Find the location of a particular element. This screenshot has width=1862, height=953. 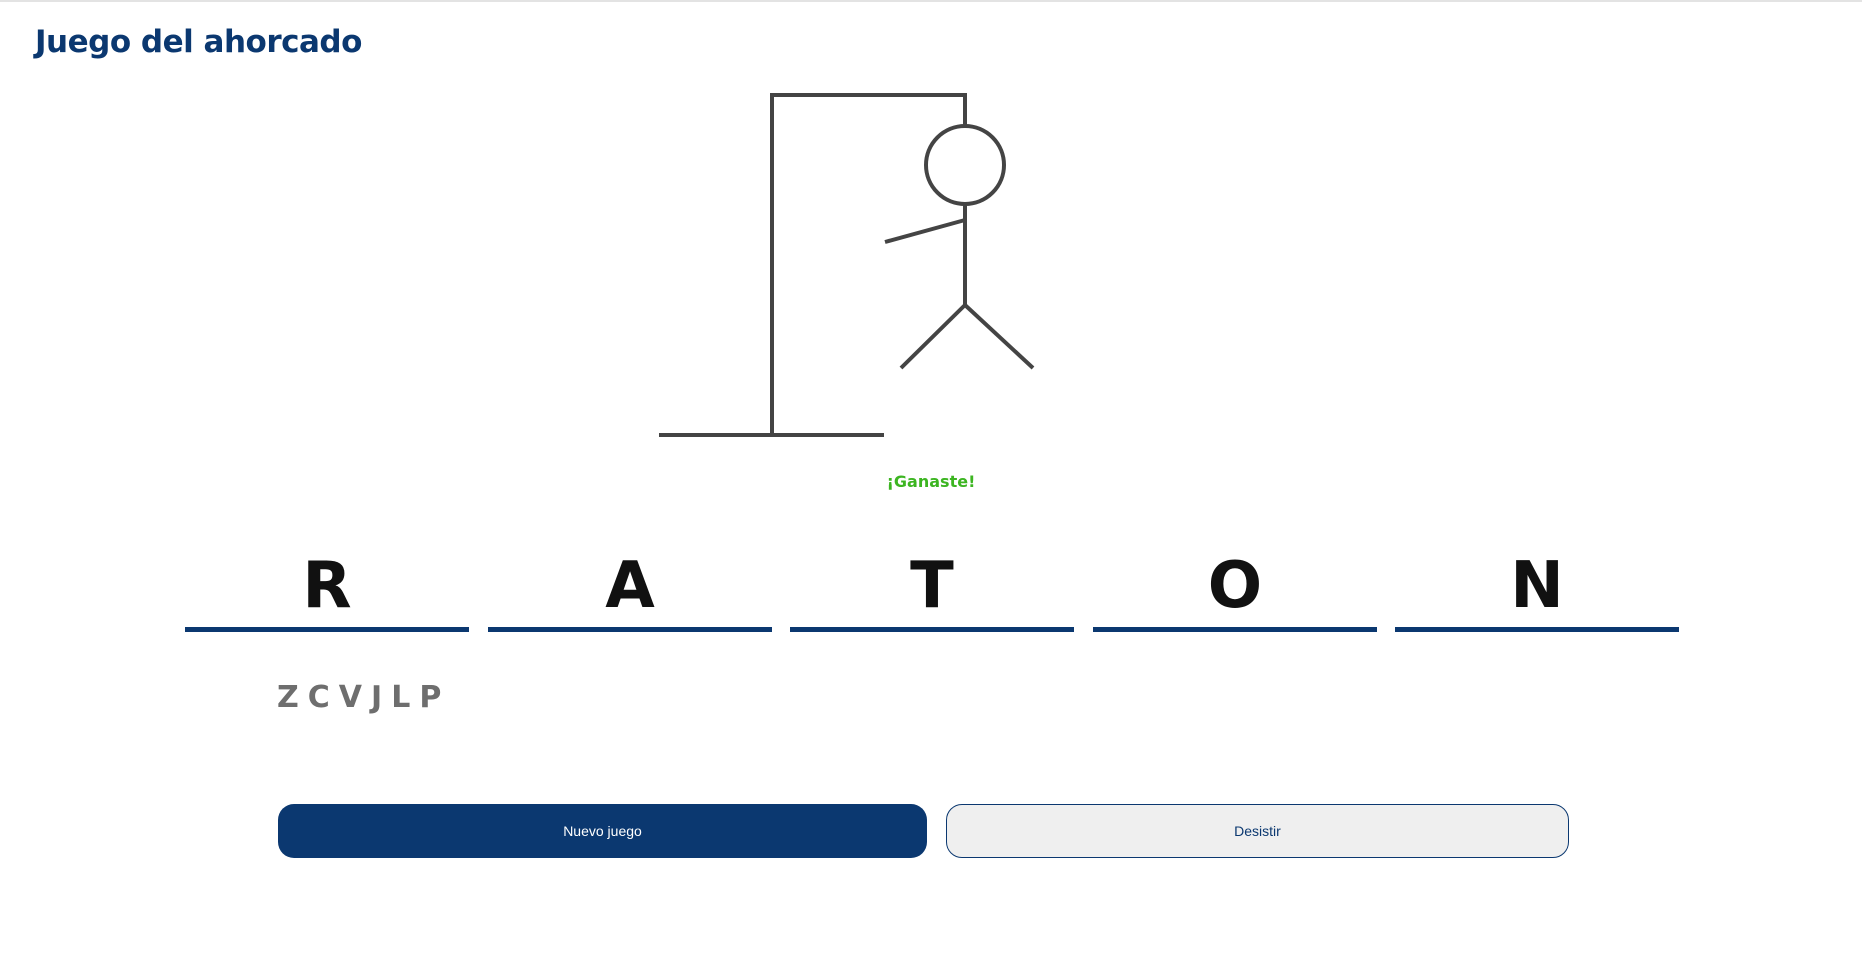

hangman-head is located at coordinates (965, 165).